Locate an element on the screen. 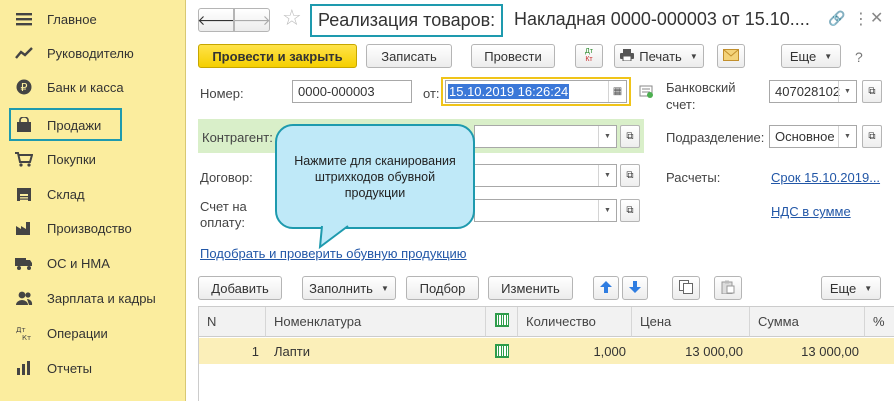 This screenshot has width=894, height=401. column-header-n: N is located at coordinates (232, 322).